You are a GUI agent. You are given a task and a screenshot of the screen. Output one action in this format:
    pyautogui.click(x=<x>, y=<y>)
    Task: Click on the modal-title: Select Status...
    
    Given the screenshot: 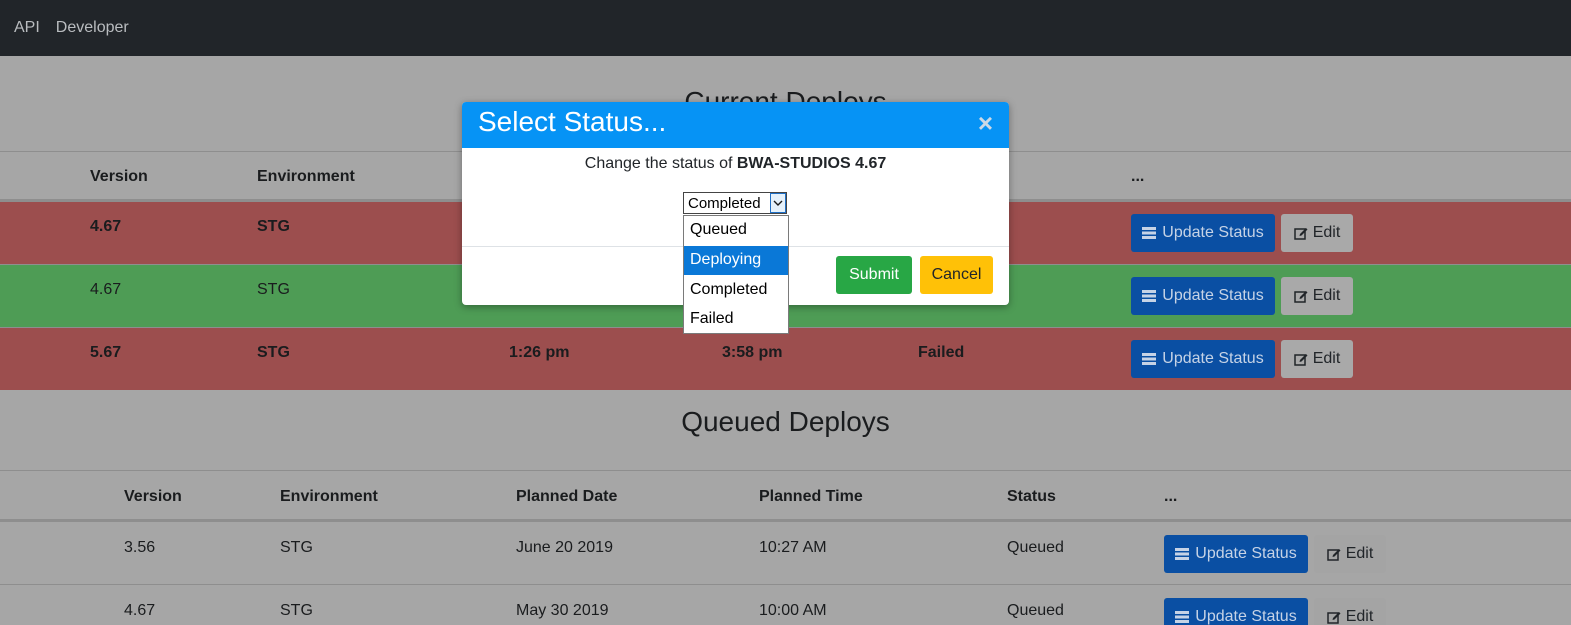 What is the action you would take?
    pyautogui.click(x=572, y=121)
    